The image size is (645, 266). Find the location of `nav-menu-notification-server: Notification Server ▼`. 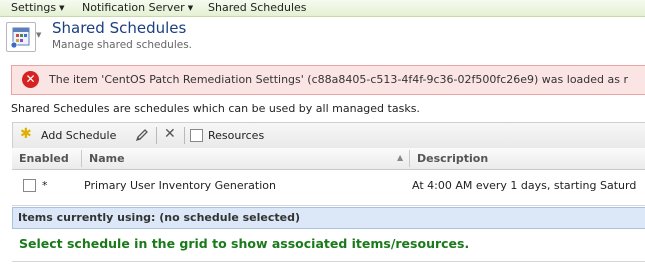

nav-menu-notification-server: Notification Server ▼ is located at coordinates (137, 7).